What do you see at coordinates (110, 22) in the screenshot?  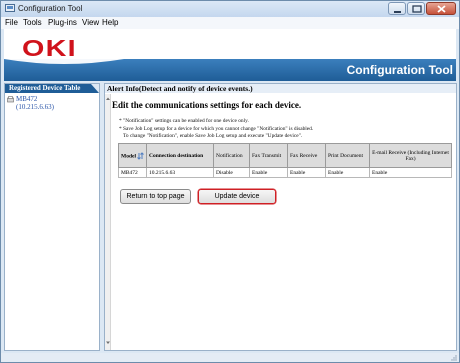 I see `menu-help: Help` at bounding box center [110, 22].